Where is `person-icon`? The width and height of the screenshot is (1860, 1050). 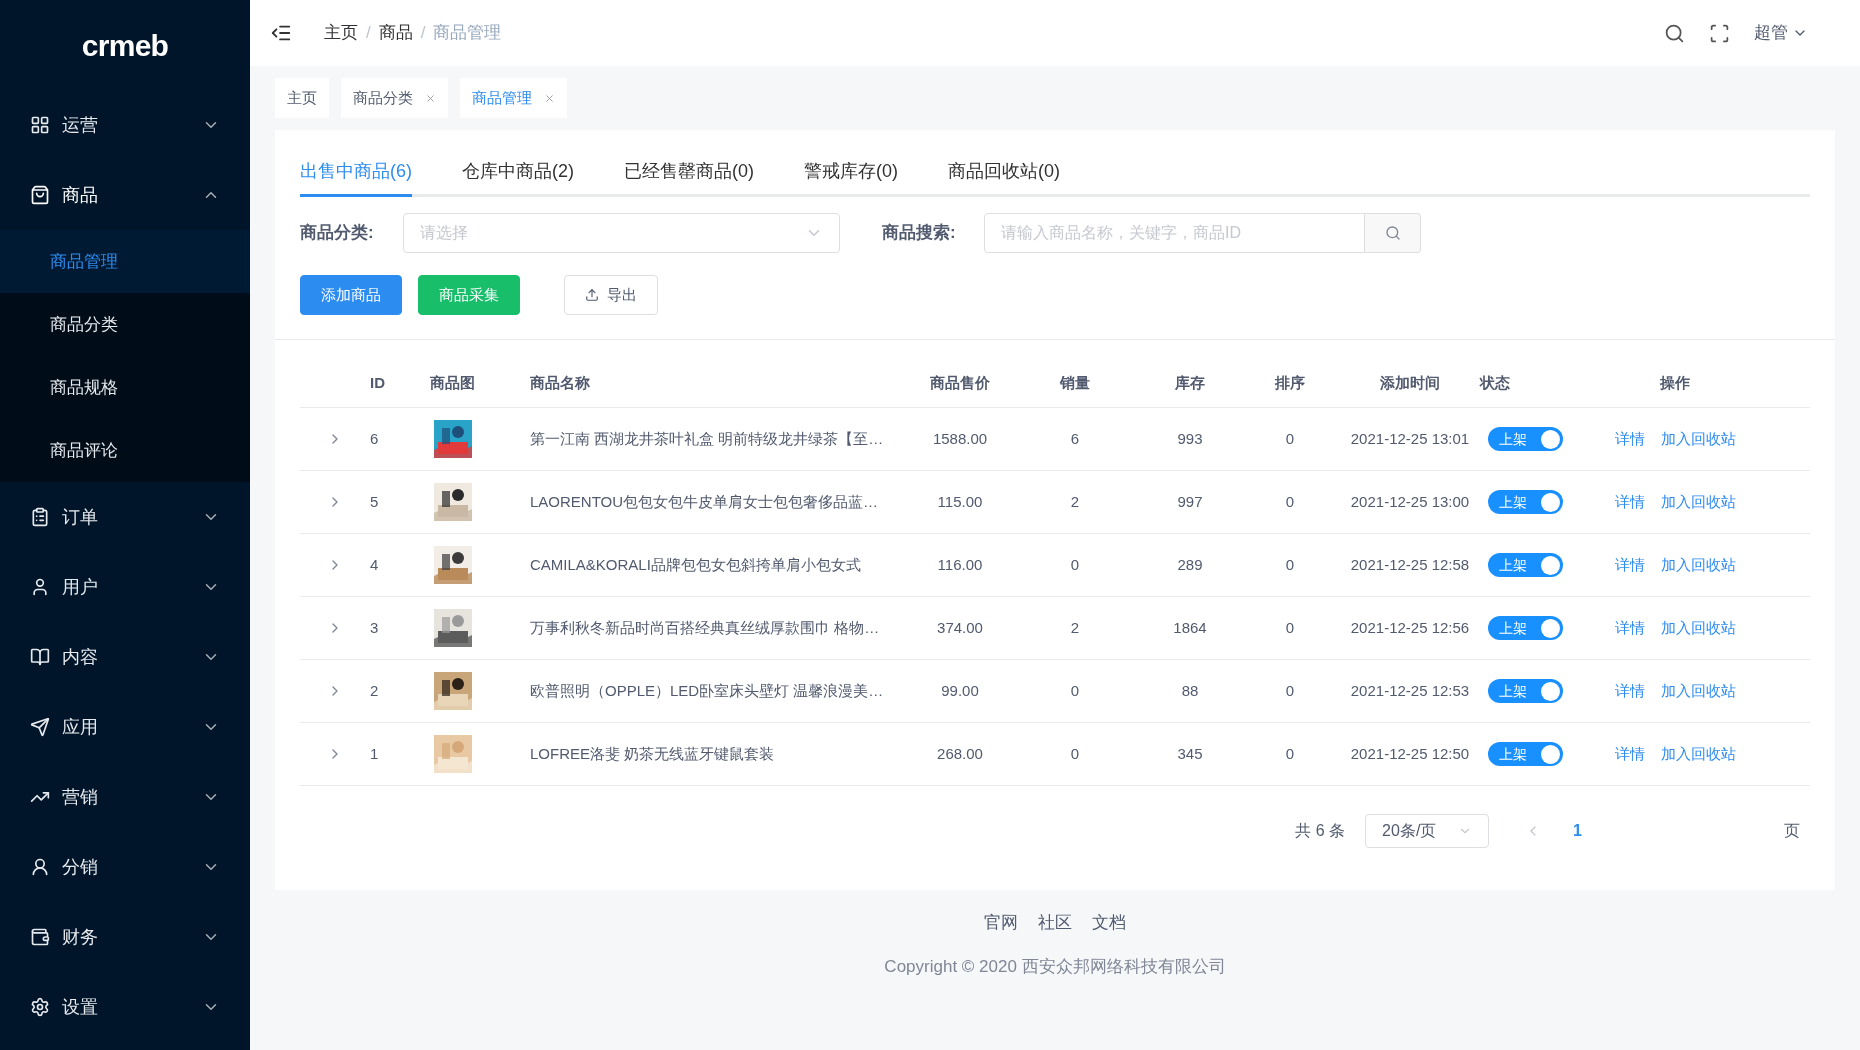 person-icon is located at coordinates (40, 867).